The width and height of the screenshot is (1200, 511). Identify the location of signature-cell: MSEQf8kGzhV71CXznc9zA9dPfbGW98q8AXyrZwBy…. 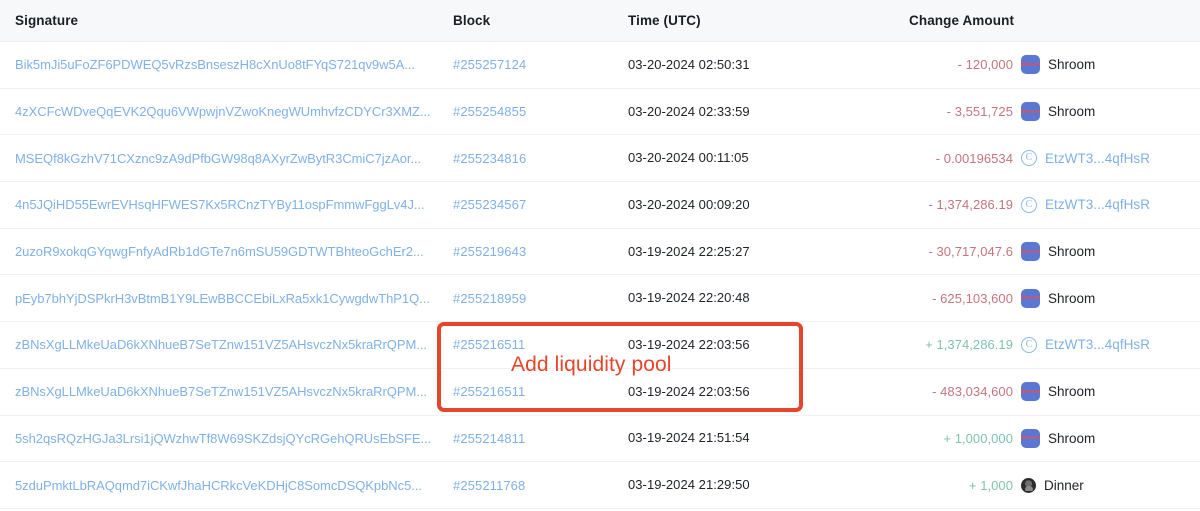
(226, 158).